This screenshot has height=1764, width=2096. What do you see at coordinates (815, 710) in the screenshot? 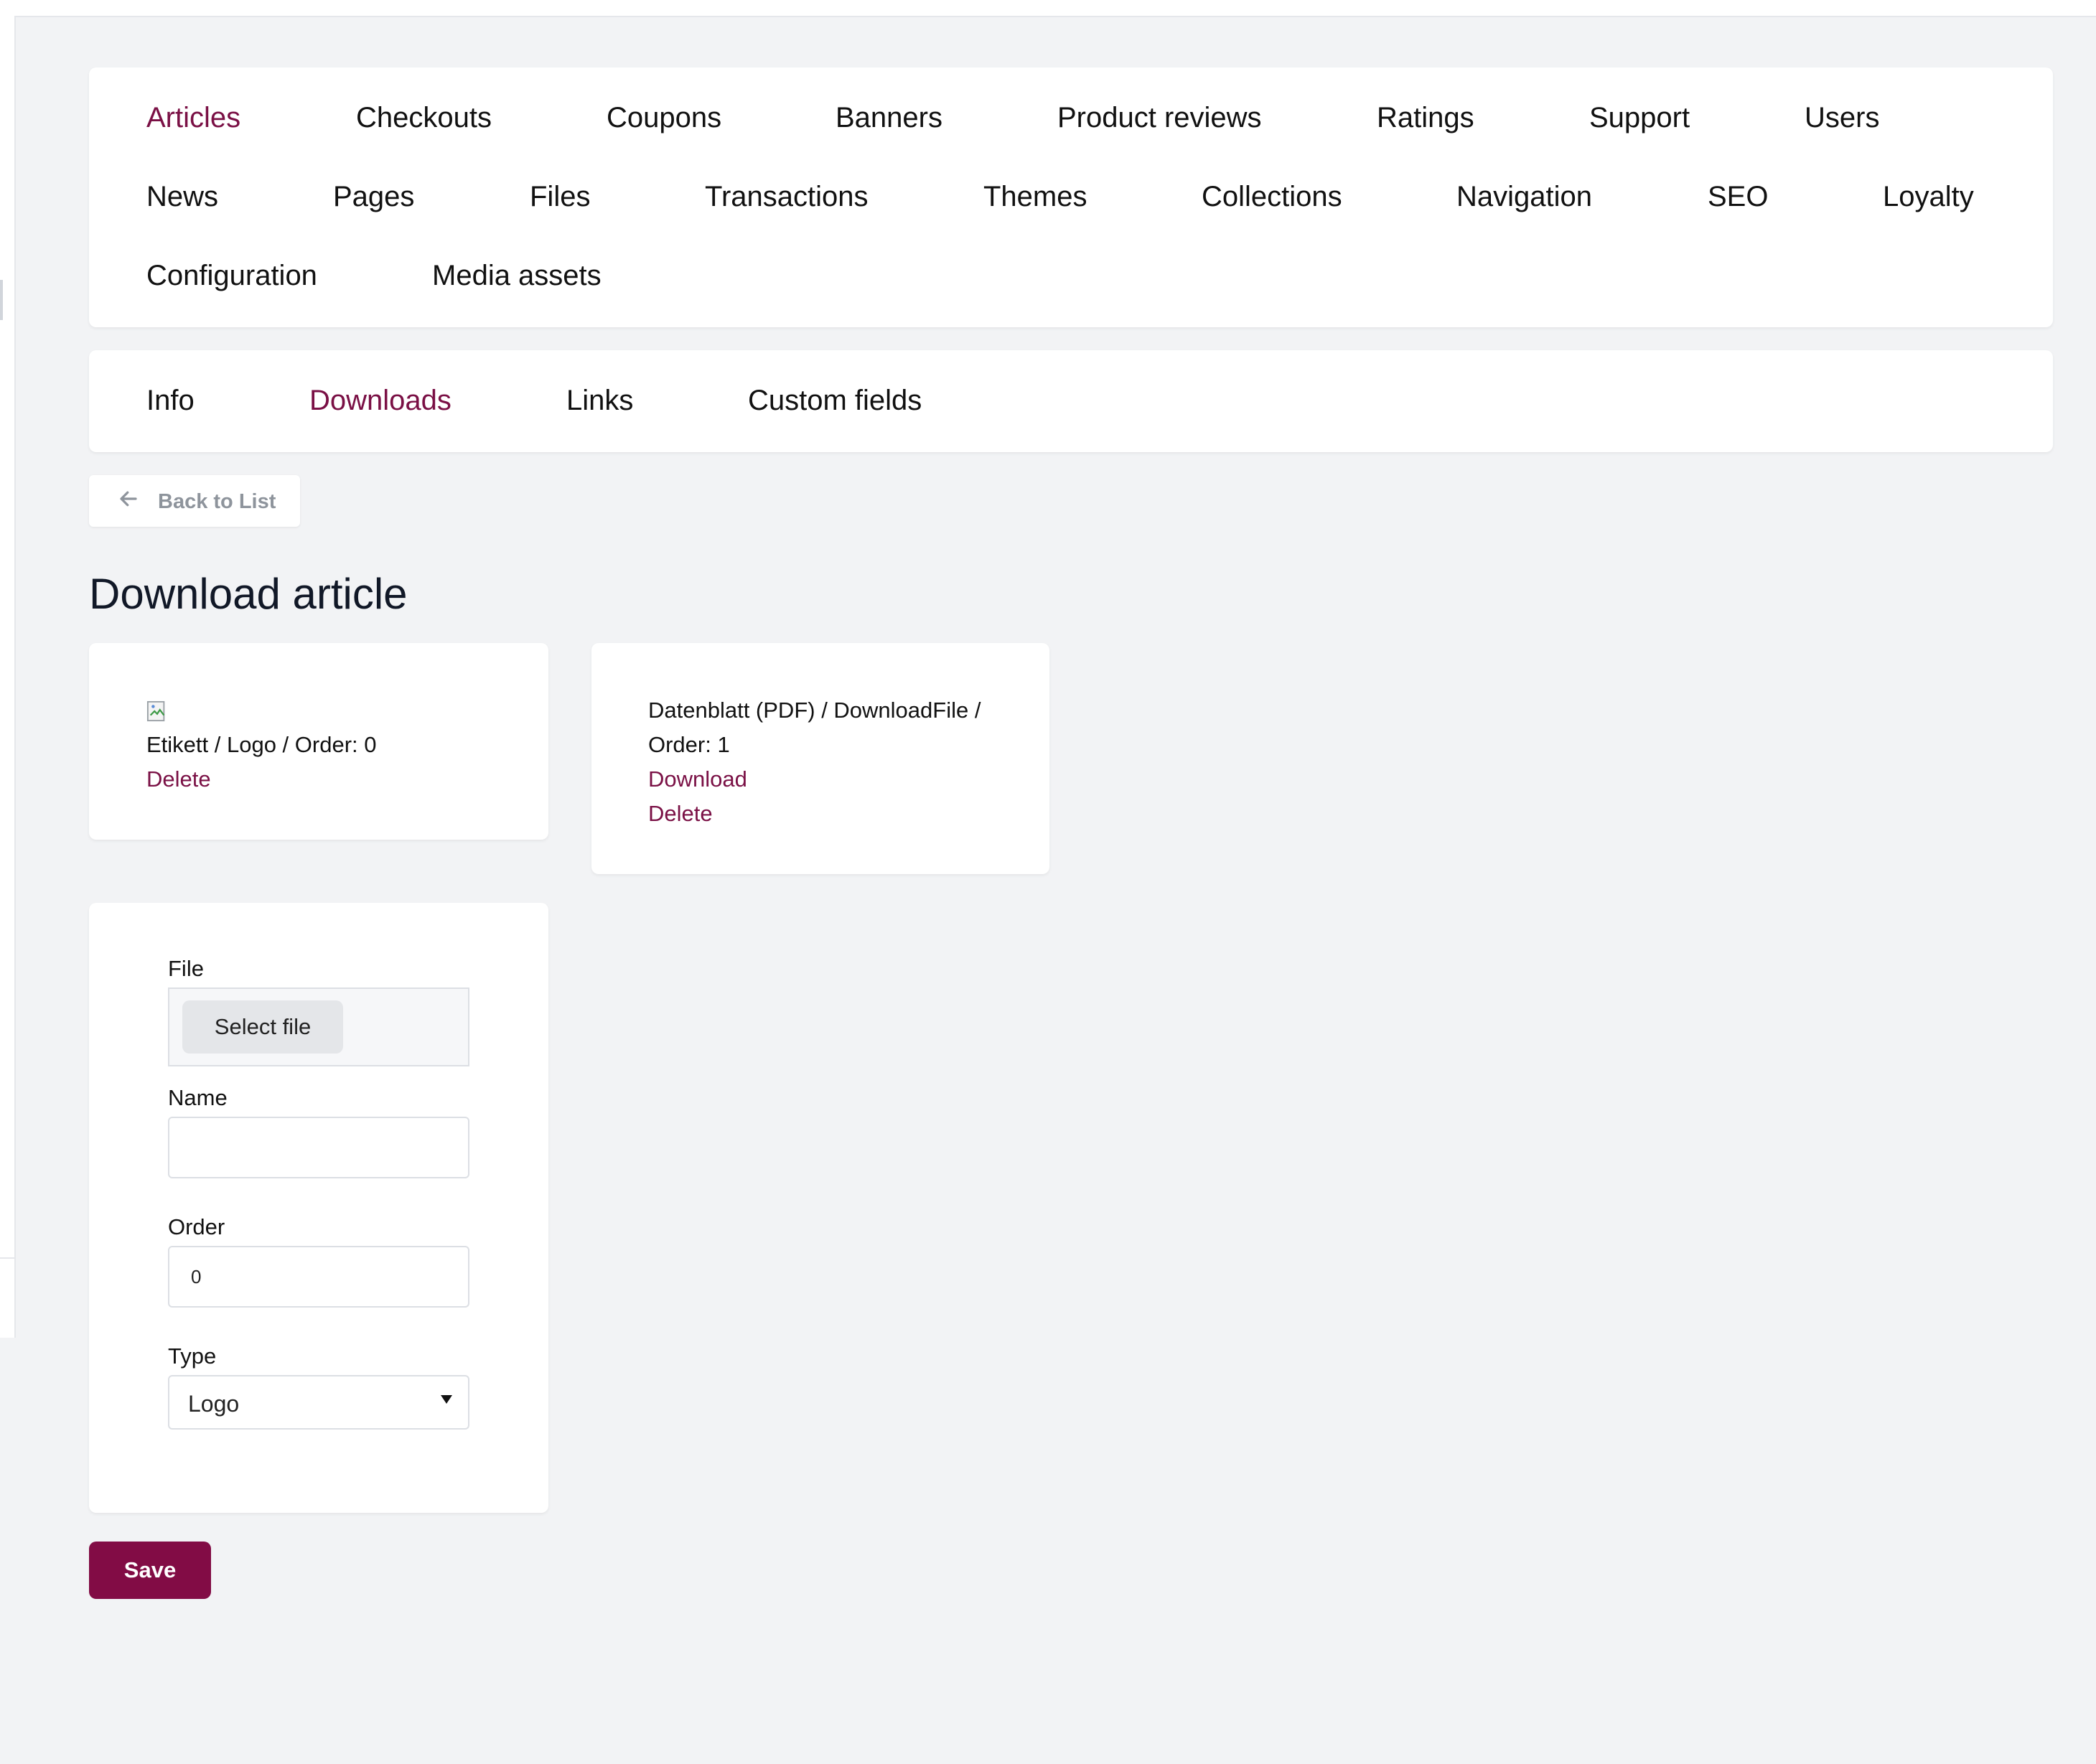
I see `download-item-description: Datenblatt (PDF) / DownloadFile /` at bounding box center [815, 710].